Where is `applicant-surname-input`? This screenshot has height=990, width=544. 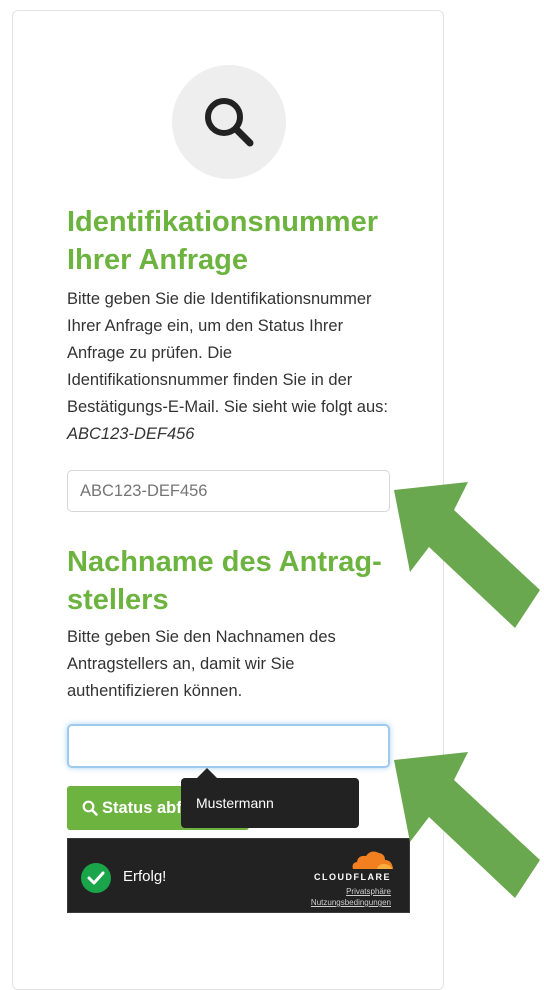
applicant-surname-input is located at coordinates (228, 746).